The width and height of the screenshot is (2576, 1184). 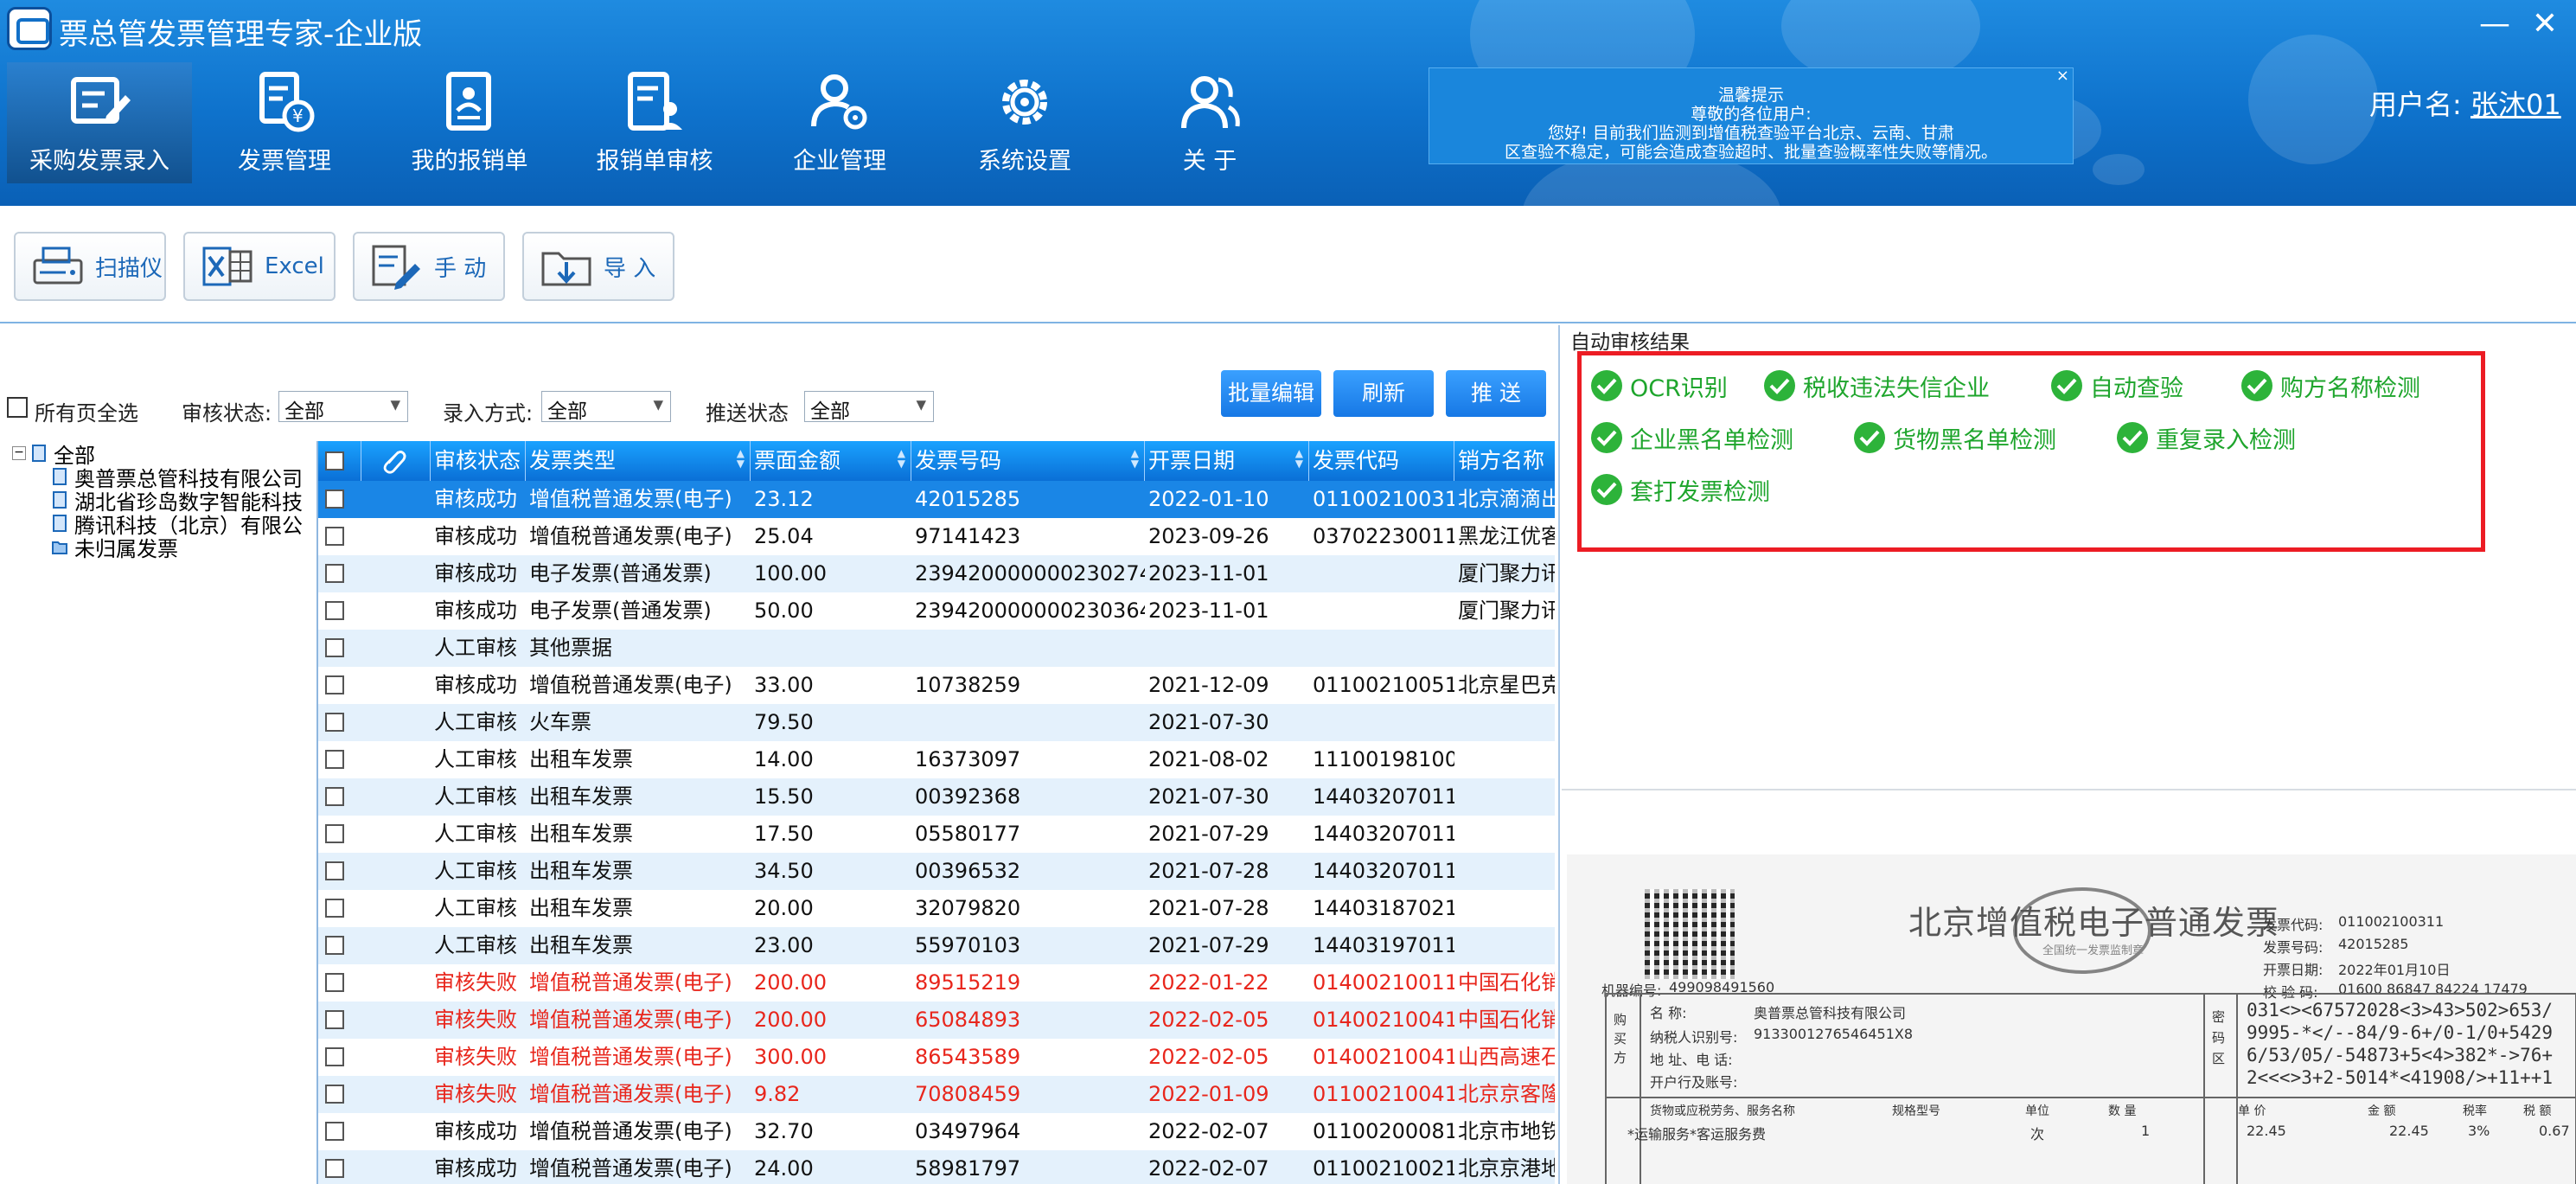 What do you see at coordinates (606, 407) in the screenshot?
I see `entry-method-select: 全部` at bounding box center [606, 407].